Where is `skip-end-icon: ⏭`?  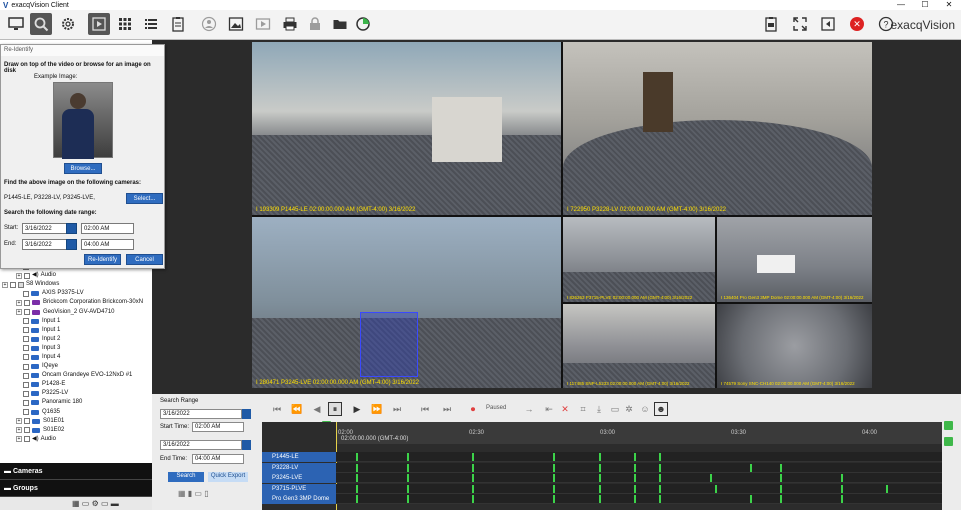 skip-end-icon: ⏭ is located at coordinates (397, 409).